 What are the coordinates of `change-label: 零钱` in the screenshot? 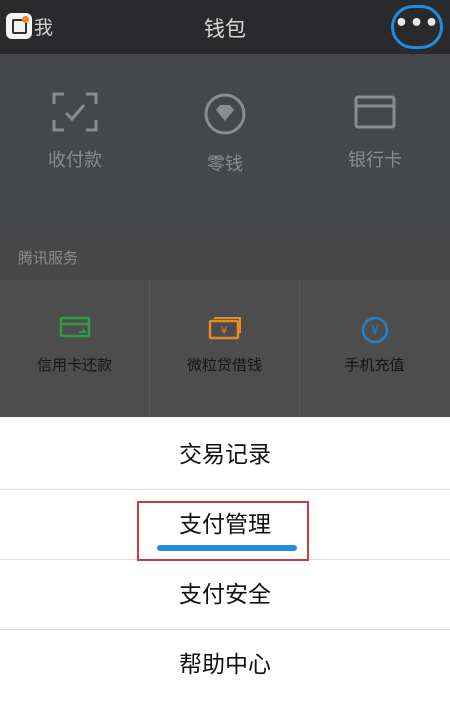 It's located at (225, 164).